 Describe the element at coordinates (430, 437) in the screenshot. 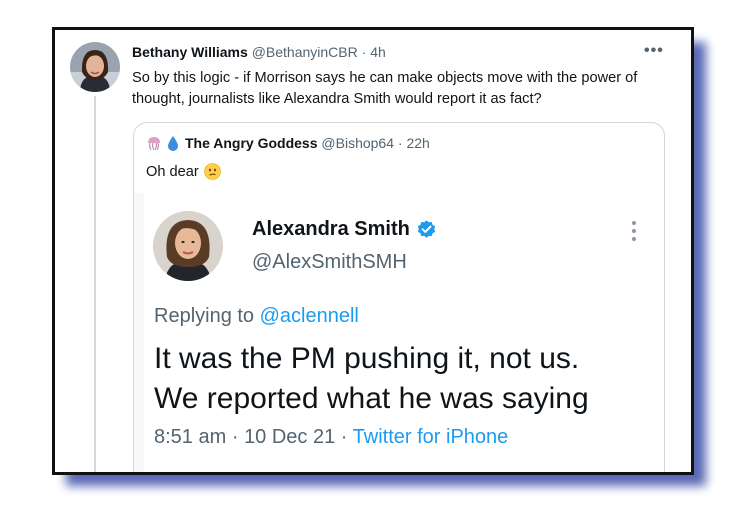

I see `embedded-source: Twitter for iPhone` at that location.